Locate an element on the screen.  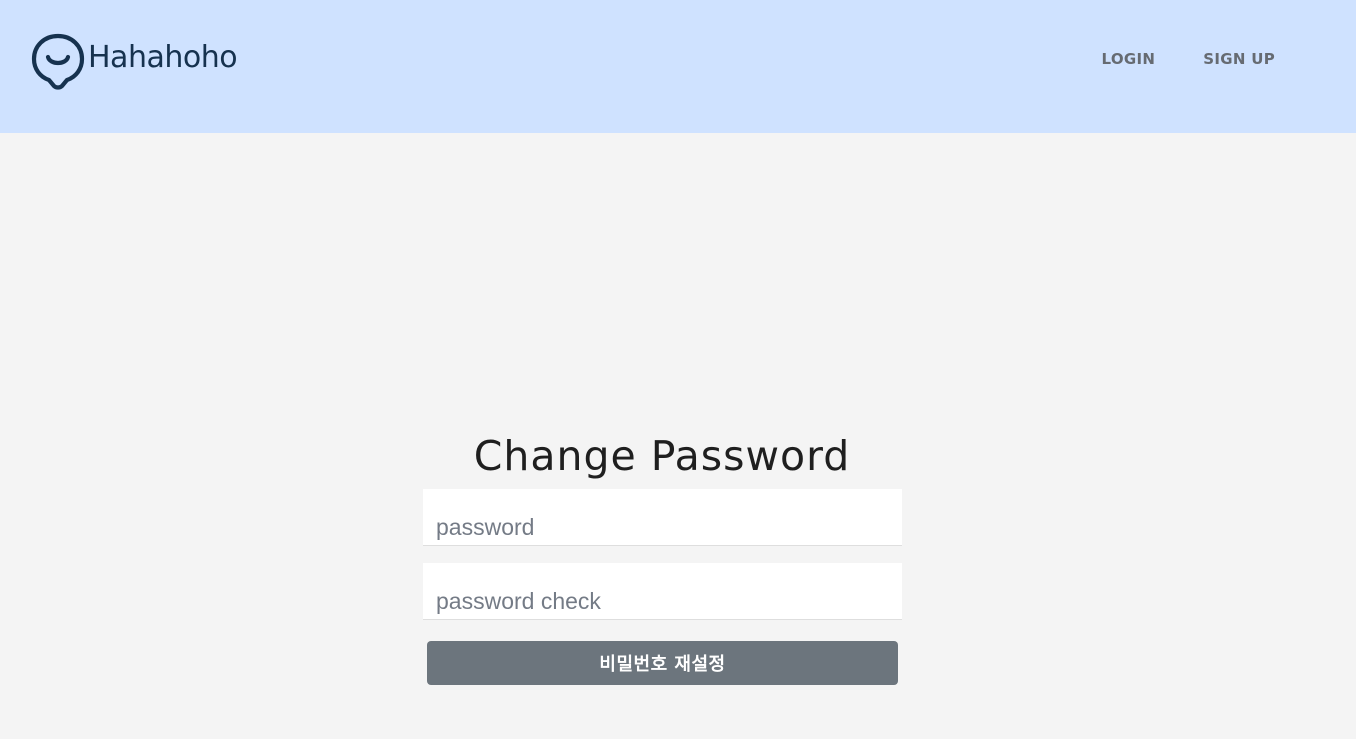
password-input is located at coordinates (662, 517).